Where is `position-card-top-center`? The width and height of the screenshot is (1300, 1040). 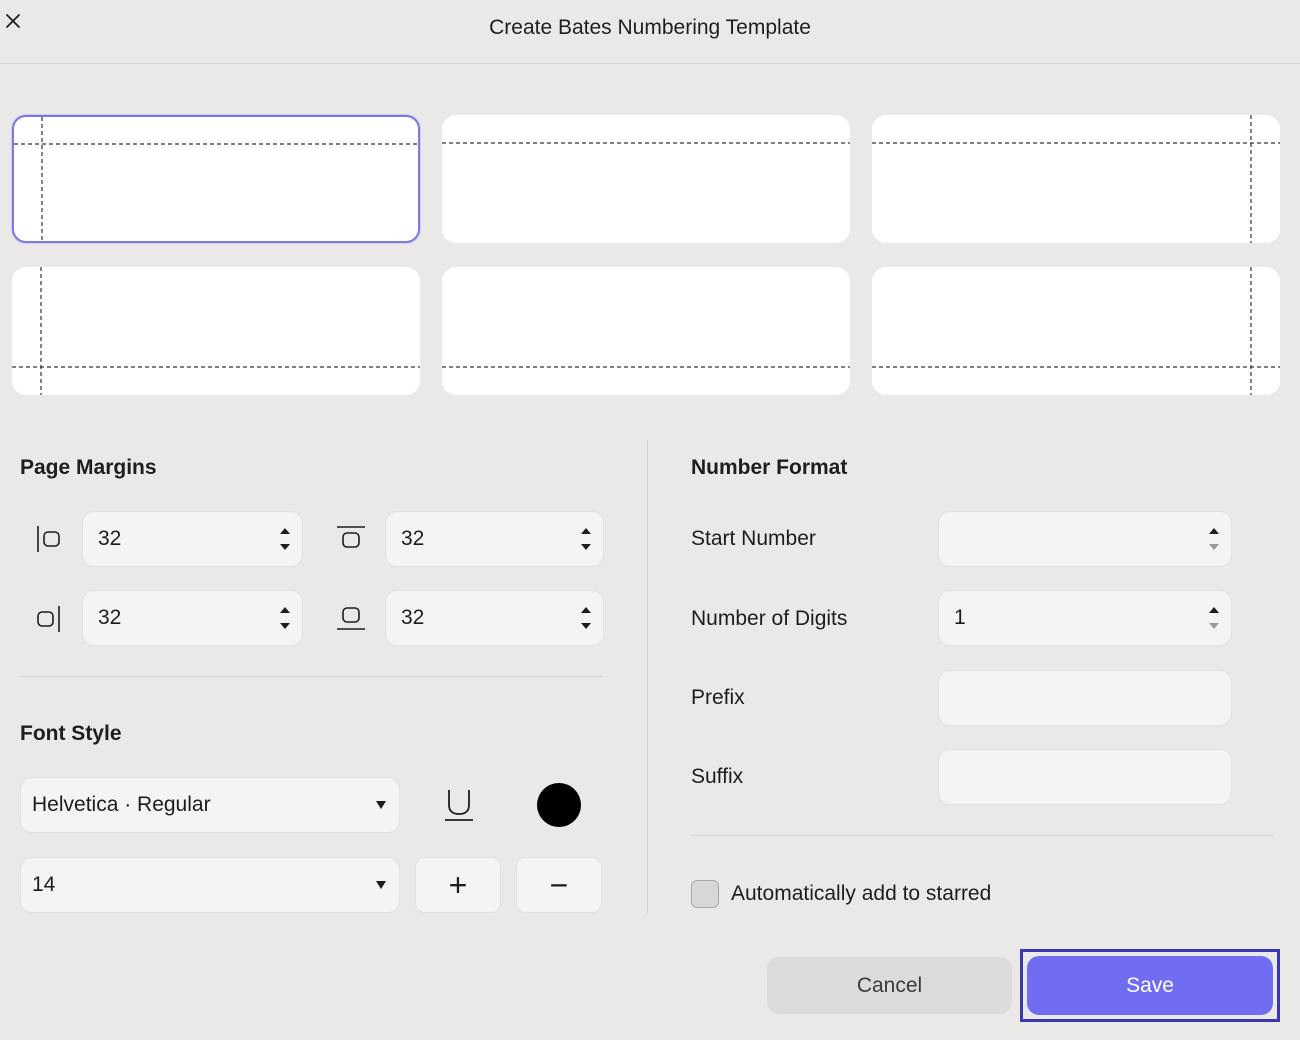
position-card-top-center is located at coordinates (646, 179).